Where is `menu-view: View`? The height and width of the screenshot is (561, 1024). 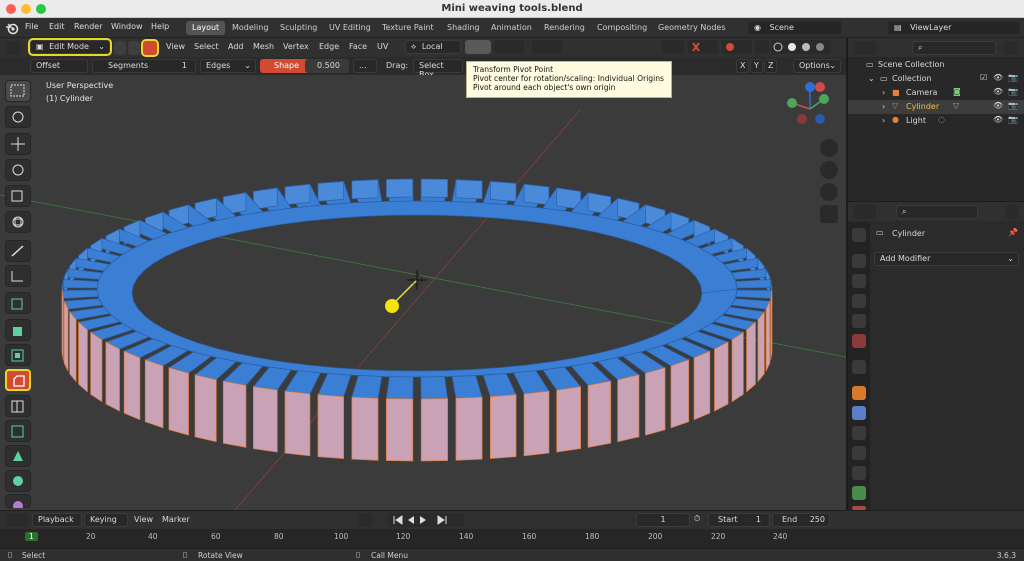
menu-view: View is located at coordinates (175, 46).